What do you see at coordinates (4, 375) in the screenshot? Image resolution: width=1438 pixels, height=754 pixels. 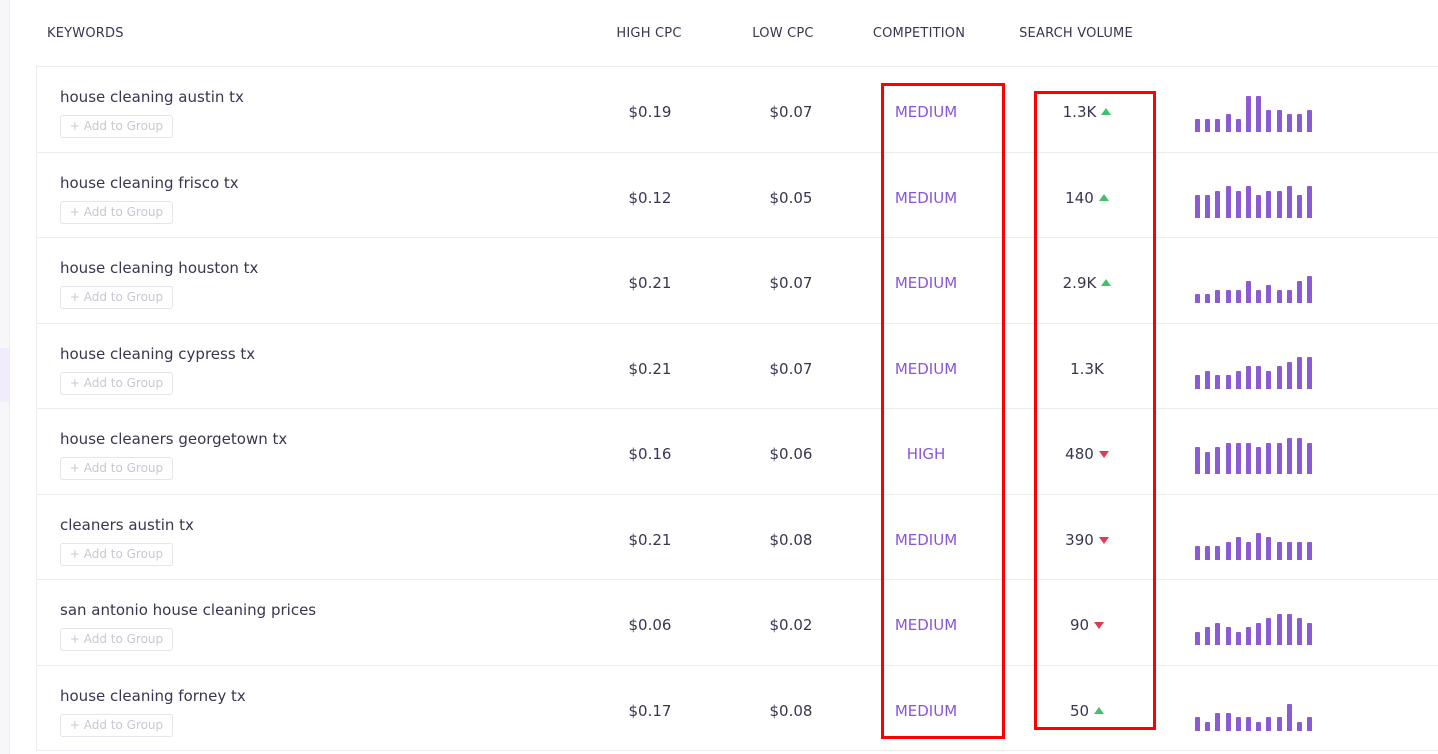 I see `rail-accent` at bounding box center [4, 375].